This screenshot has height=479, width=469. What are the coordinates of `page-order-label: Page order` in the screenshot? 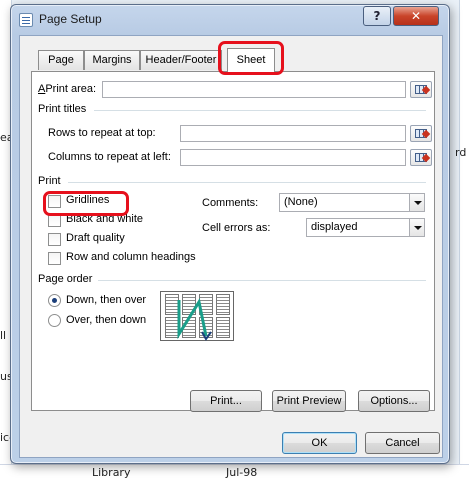 It's located at (65, 279).